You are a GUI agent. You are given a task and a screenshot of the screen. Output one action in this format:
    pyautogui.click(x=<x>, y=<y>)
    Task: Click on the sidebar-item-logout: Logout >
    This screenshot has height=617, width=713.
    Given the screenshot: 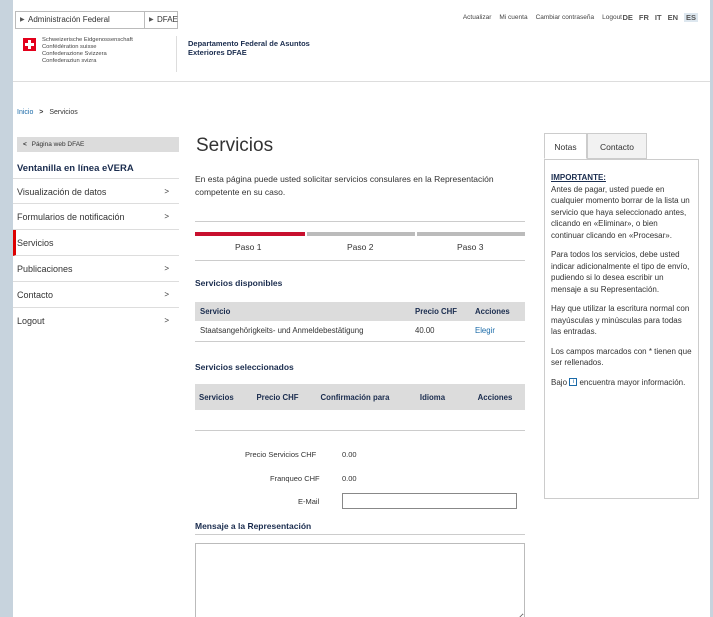 What is the action you would take?
    pyautogui.click(x=96, y=321)
    